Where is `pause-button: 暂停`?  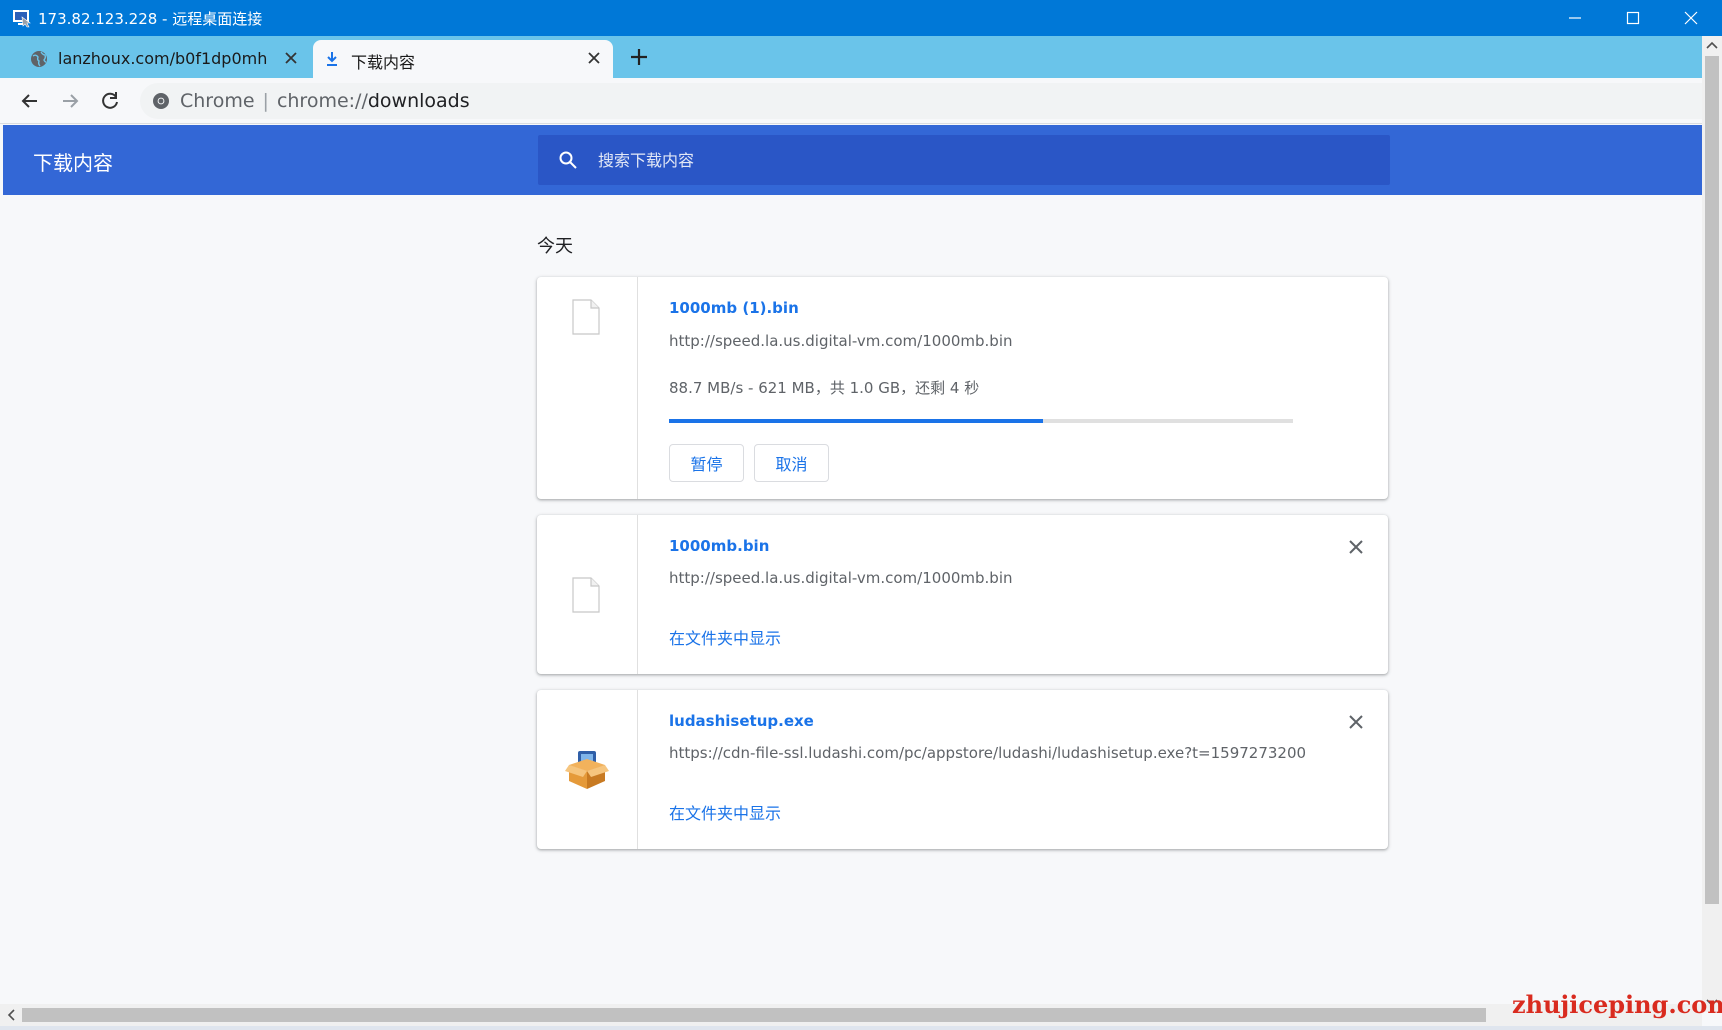 pause-button: 暂停 is located at coordinates (706, 463).